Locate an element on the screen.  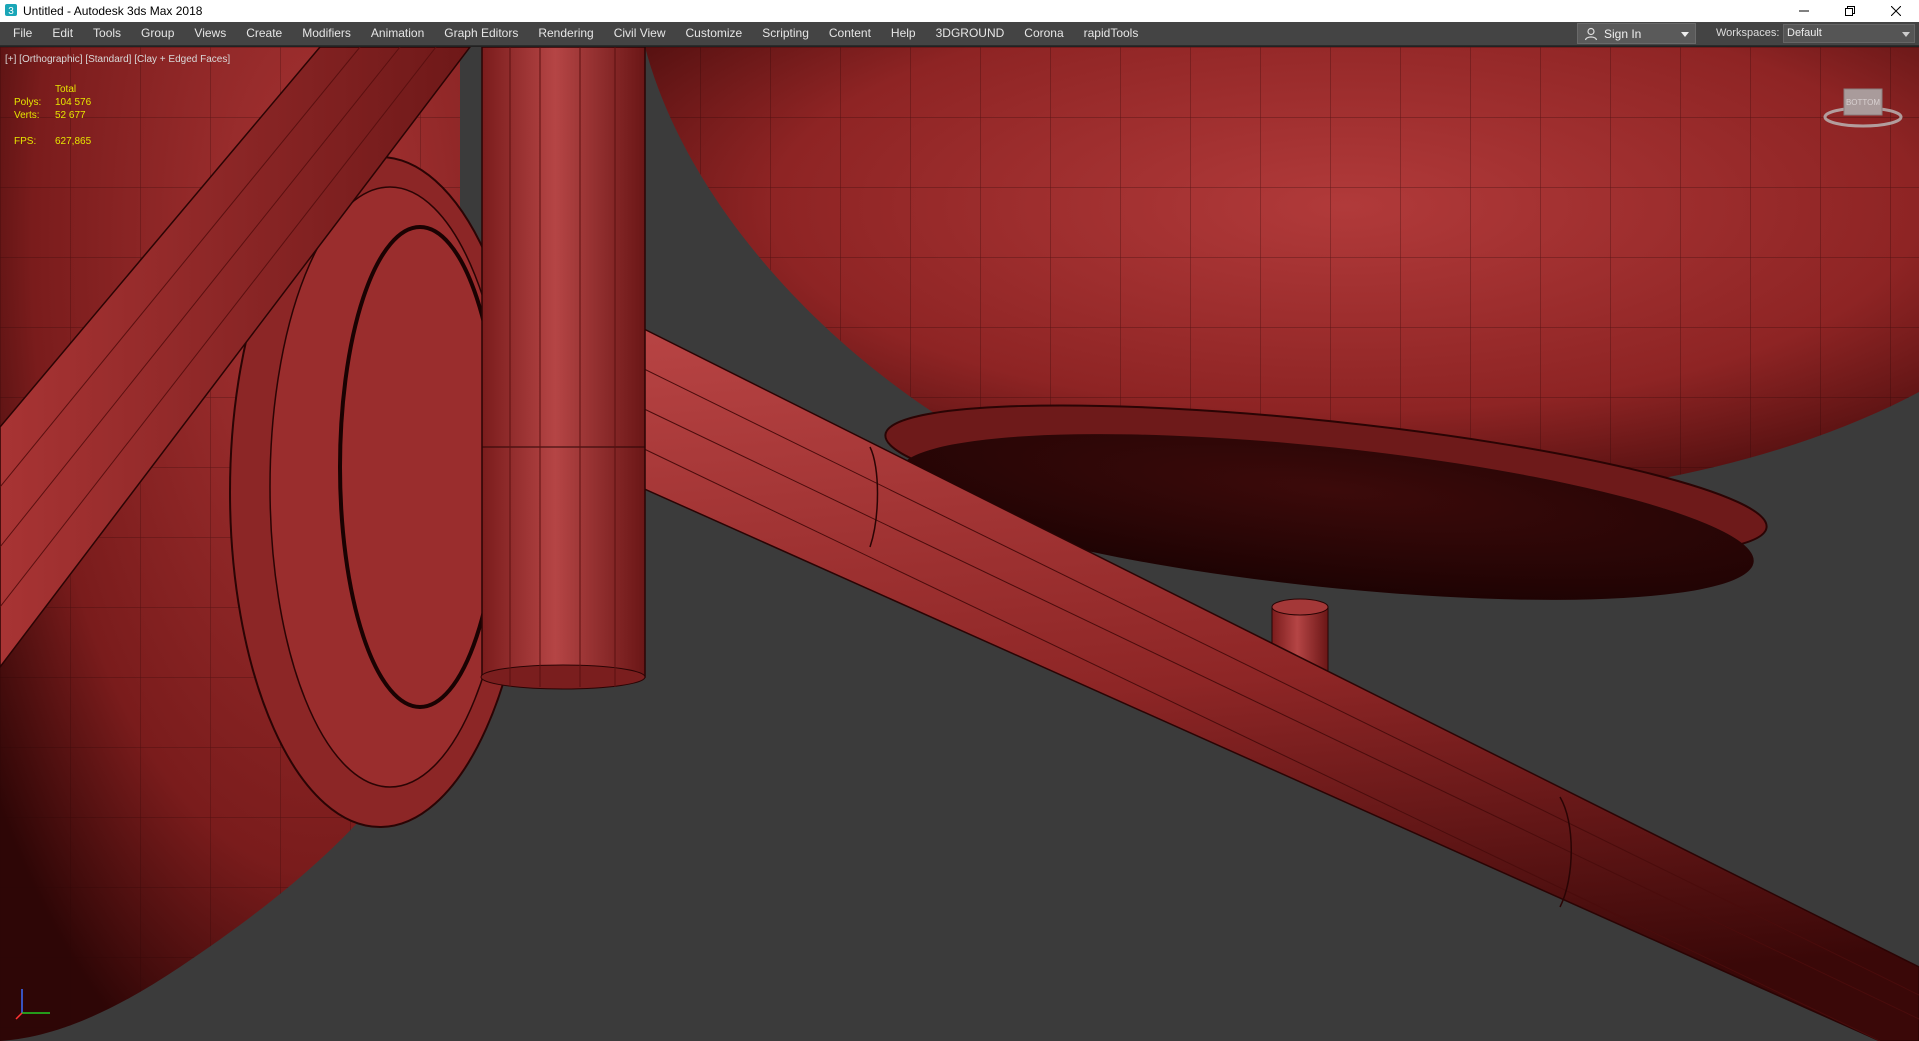
menu-tools: Tools is located at coordinates (108, 33).